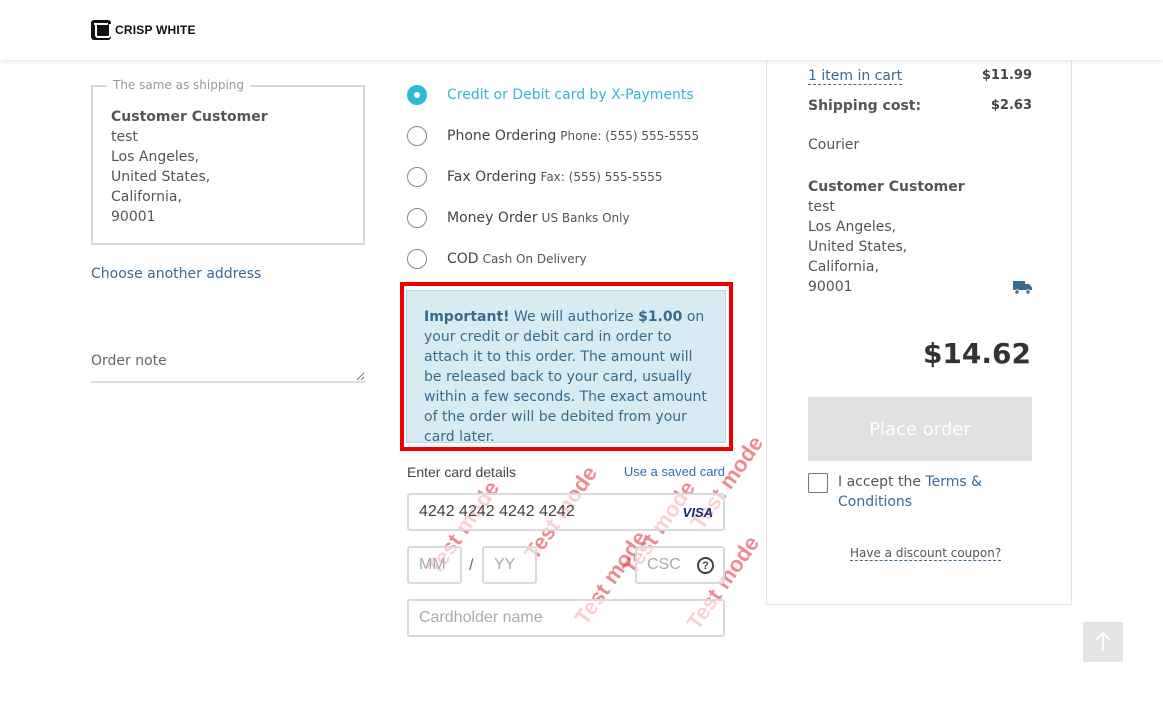 This screenshot has height=702, width=1163. What do you see at coordinates (865, 106) in the screenshot?
I see `shipping-cost-label: Shipping cost:` at bounding box center [865, 106].